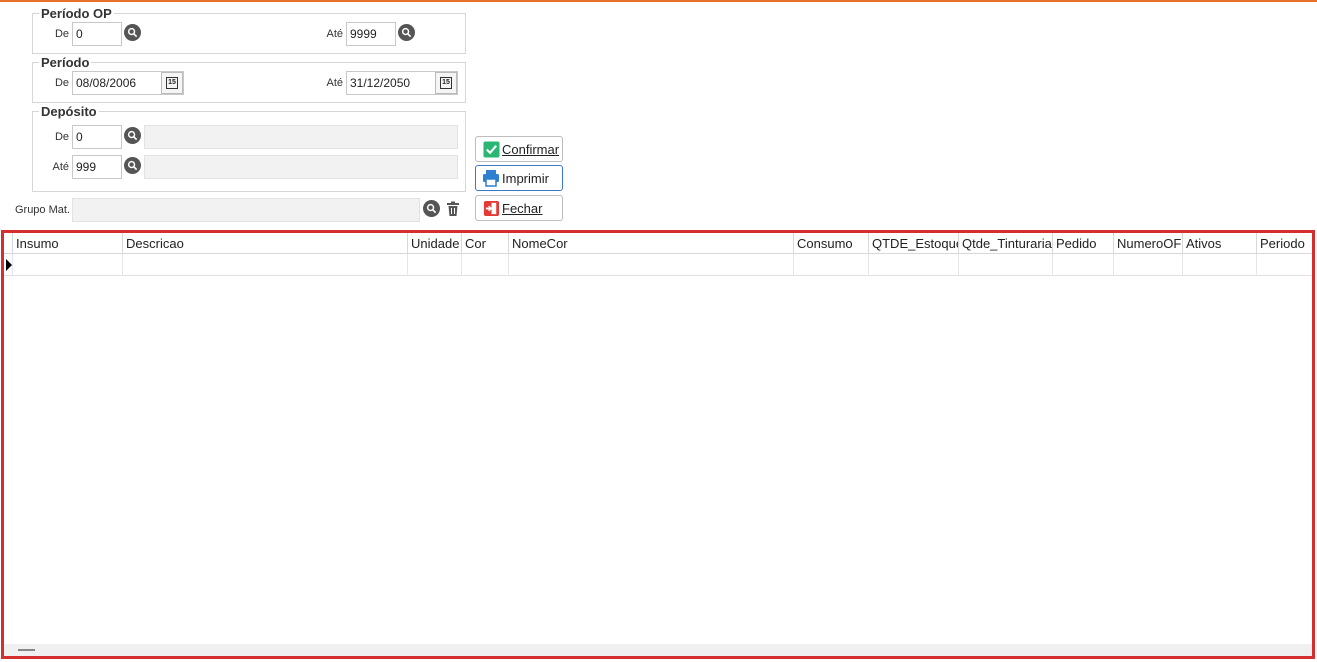  Describe the element at coordinates (301, 167) in the screenshot. I see `deposito-ate-description` at that location.